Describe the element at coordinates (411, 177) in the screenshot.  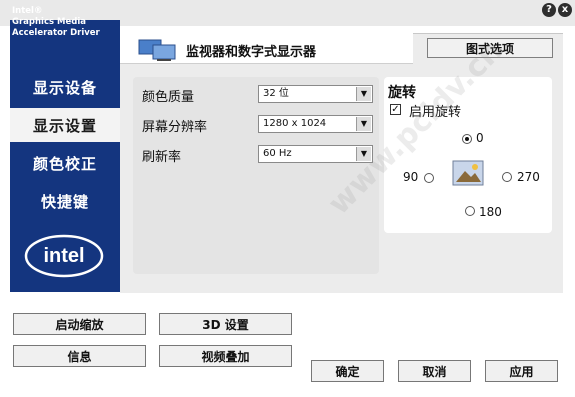
I see `rotation-label-90: 90` at that location.